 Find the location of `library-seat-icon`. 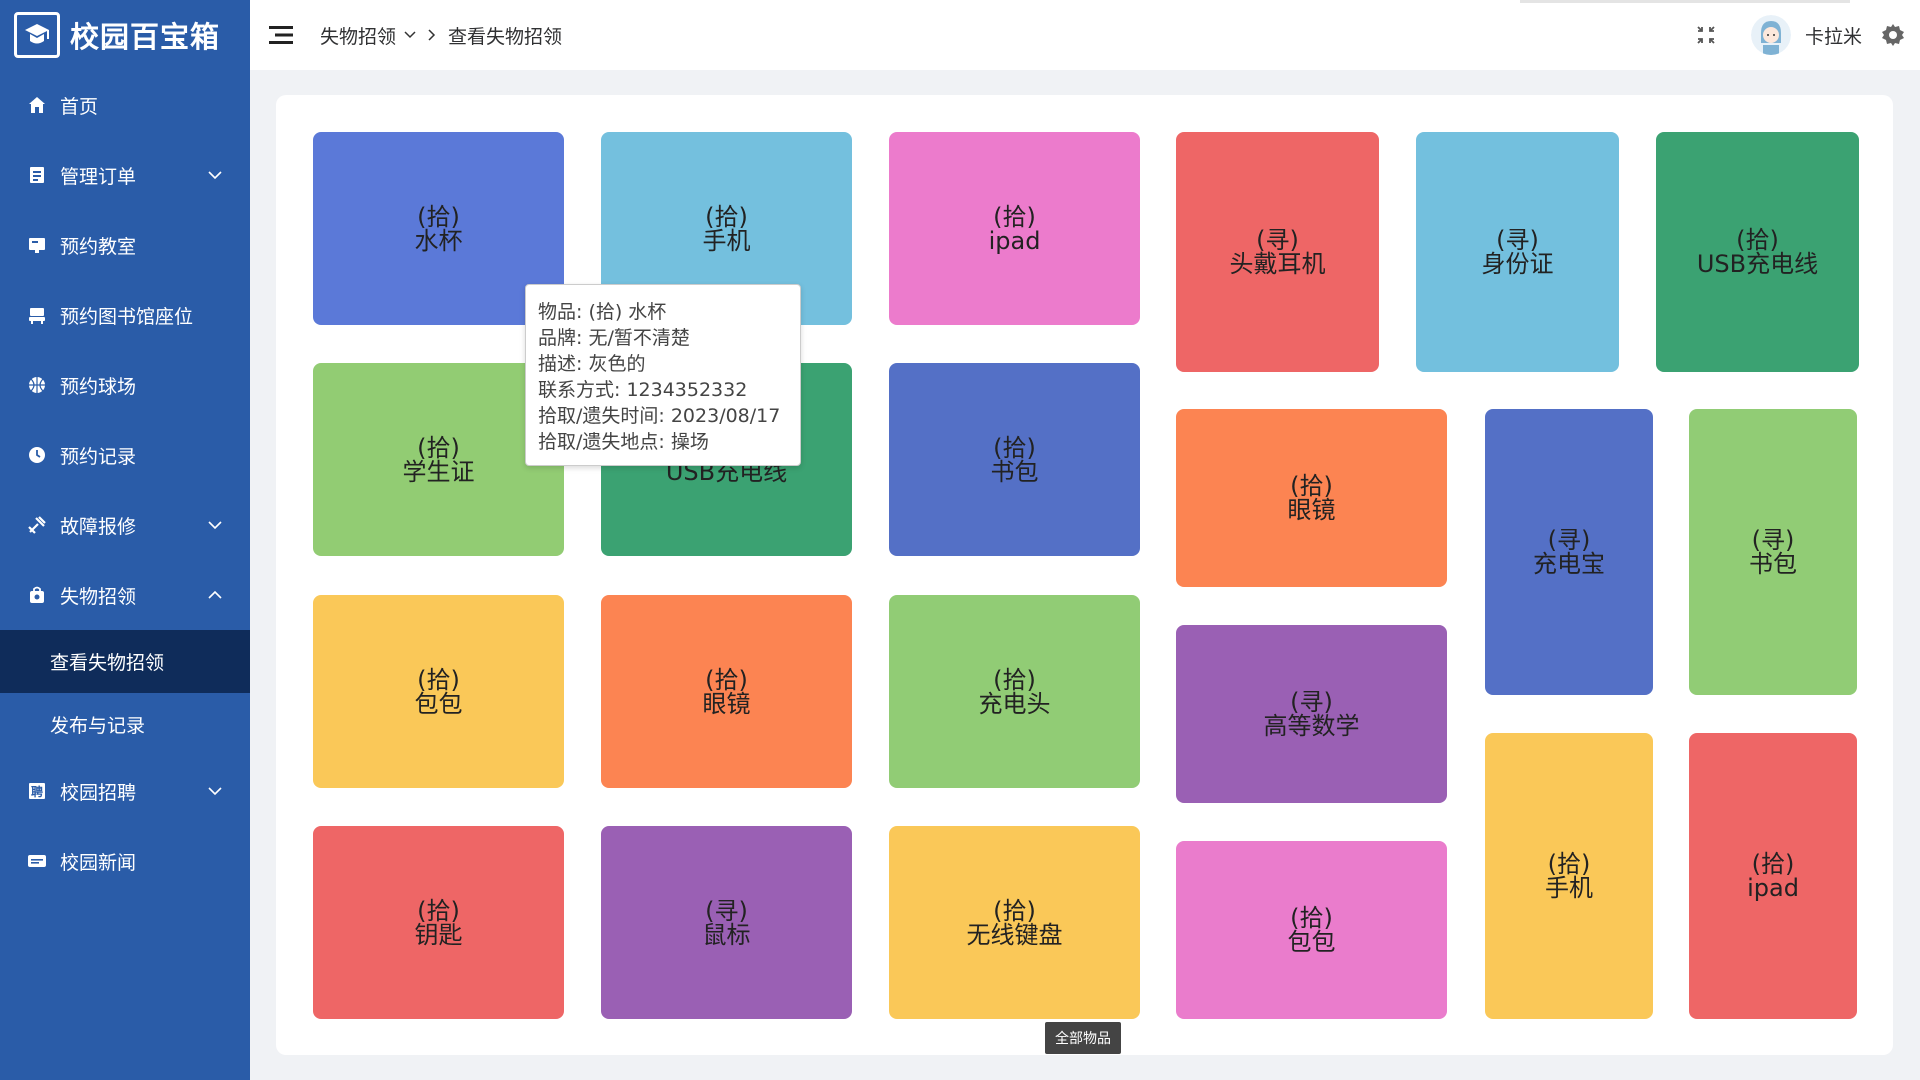

library-seat-icon is located at coordinates (37, 315).